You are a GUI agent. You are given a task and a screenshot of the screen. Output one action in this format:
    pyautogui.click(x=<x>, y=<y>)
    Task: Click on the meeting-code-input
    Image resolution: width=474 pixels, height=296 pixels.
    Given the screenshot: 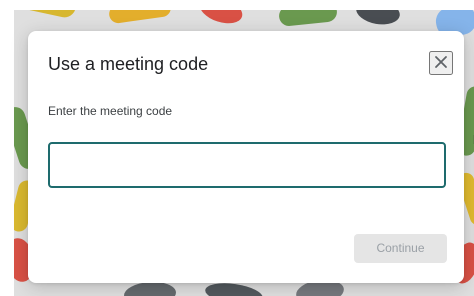 What is the action you would take?
    pyautogui.click(x=247, y=165)
    